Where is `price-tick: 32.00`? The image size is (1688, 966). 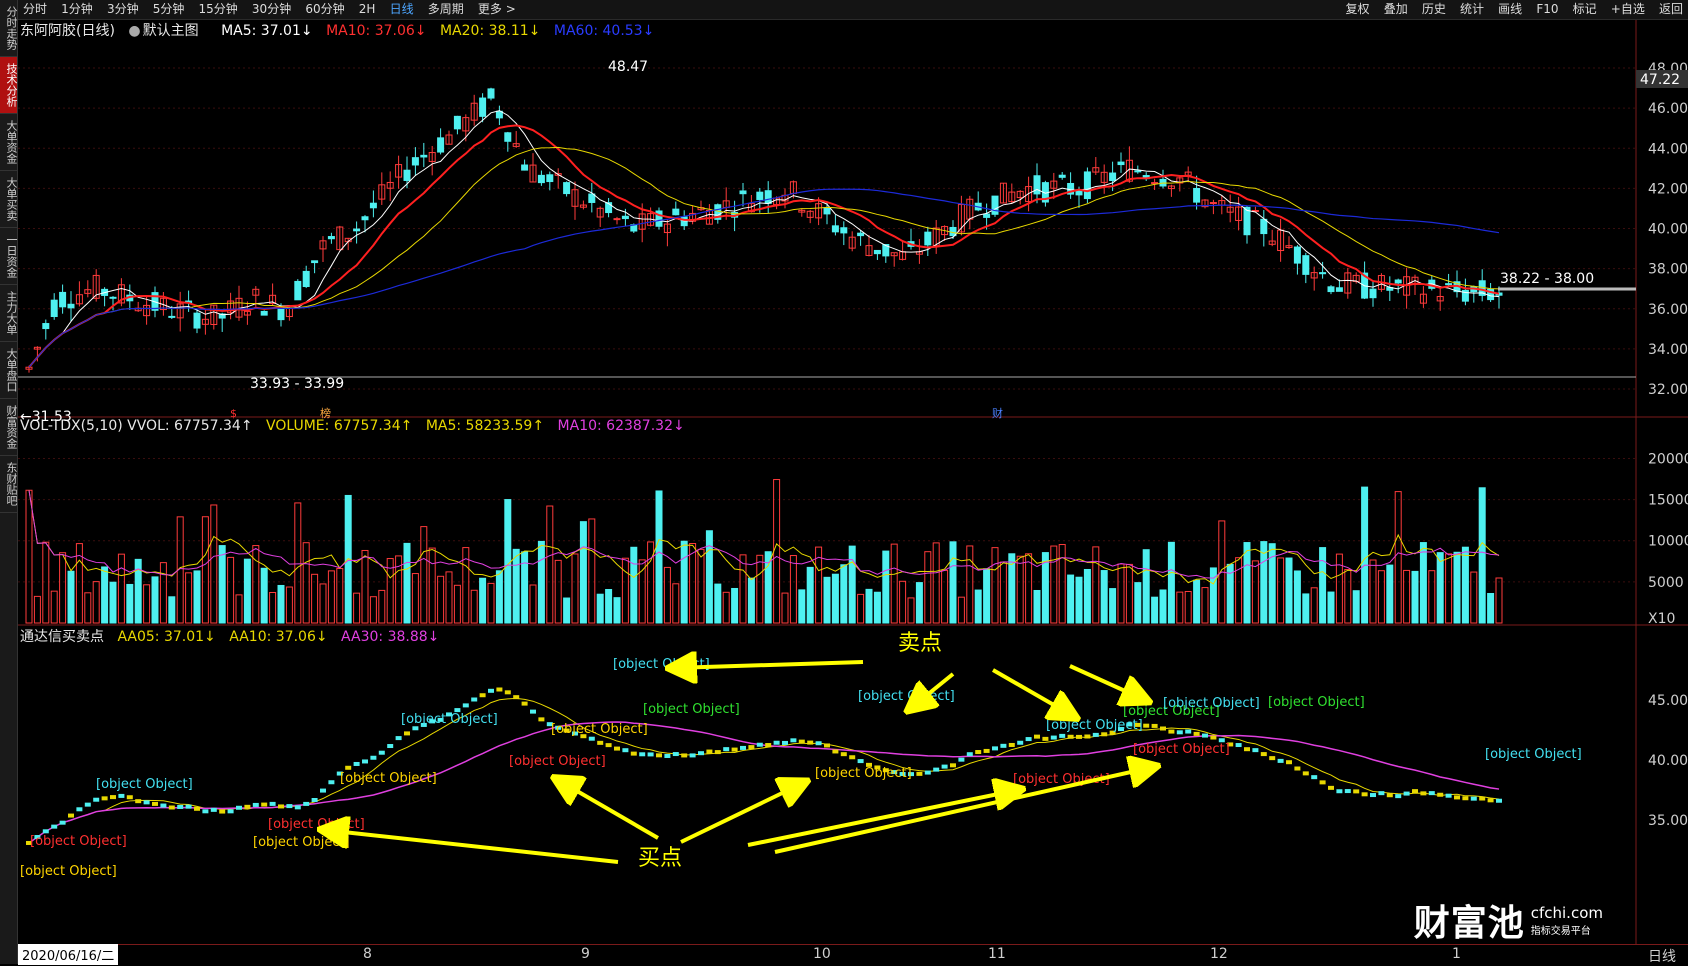
price-tick: 32.00 is located at coordinates (1668, 390).